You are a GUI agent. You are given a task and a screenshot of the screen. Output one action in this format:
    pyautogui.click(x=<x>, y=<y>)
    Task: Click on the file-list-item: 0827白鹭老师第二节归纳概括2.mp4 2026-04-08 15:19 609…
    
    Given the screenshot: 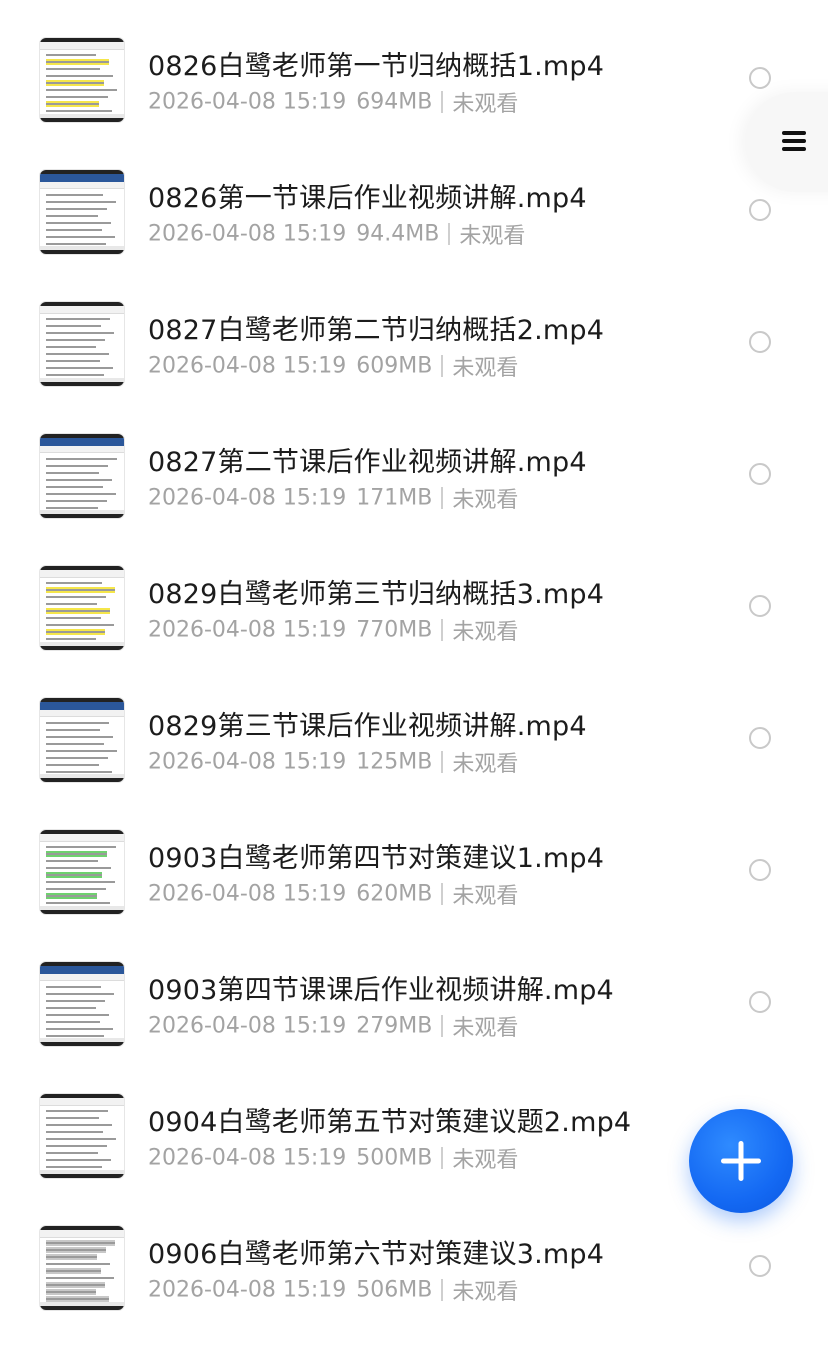 What is the action you would take?
    pyautogui.click(x=414, y=344)
    